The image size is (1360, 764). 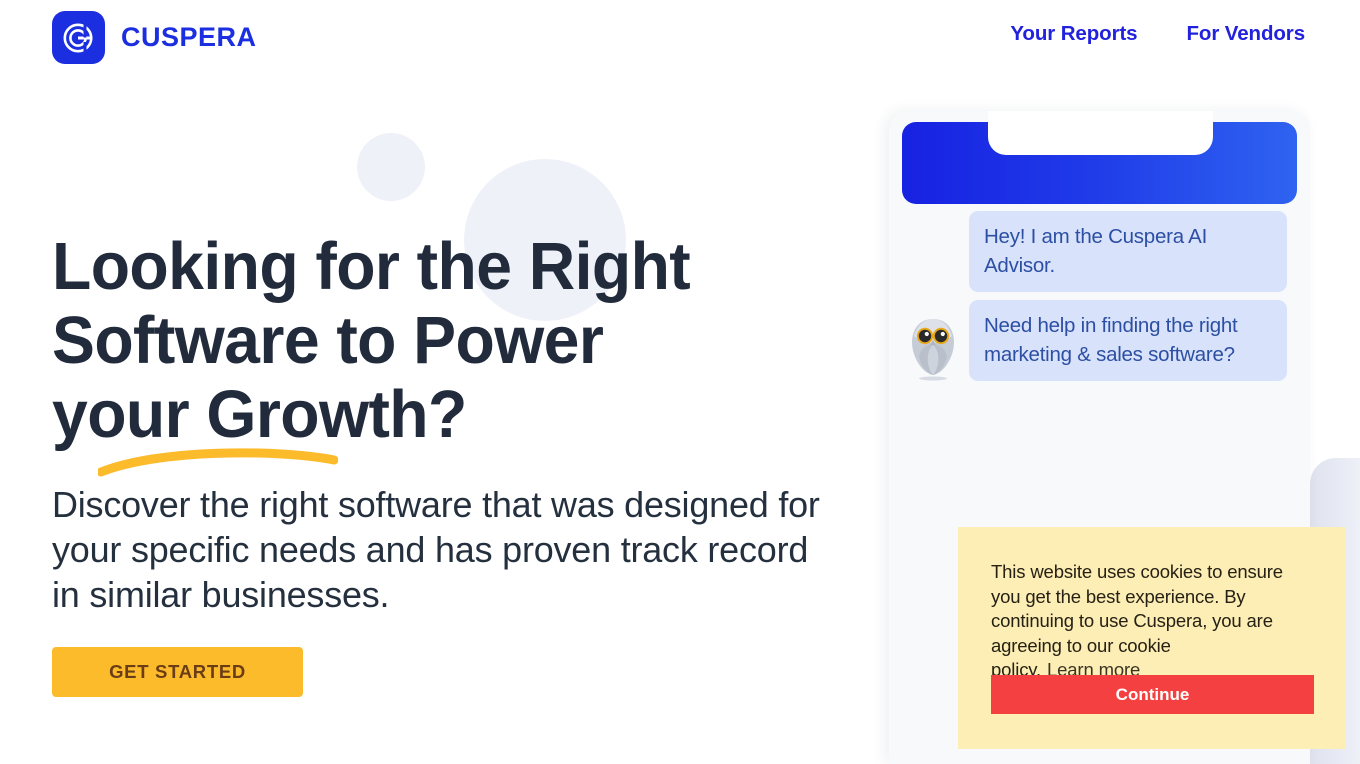 I want to click on cuspera-c-logo-icon, so click(x=78, y=37).